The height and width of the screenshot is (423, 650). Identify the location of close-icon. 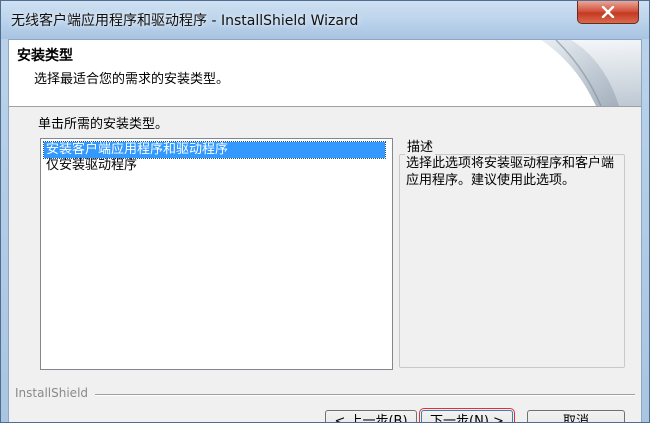
(608, 12).